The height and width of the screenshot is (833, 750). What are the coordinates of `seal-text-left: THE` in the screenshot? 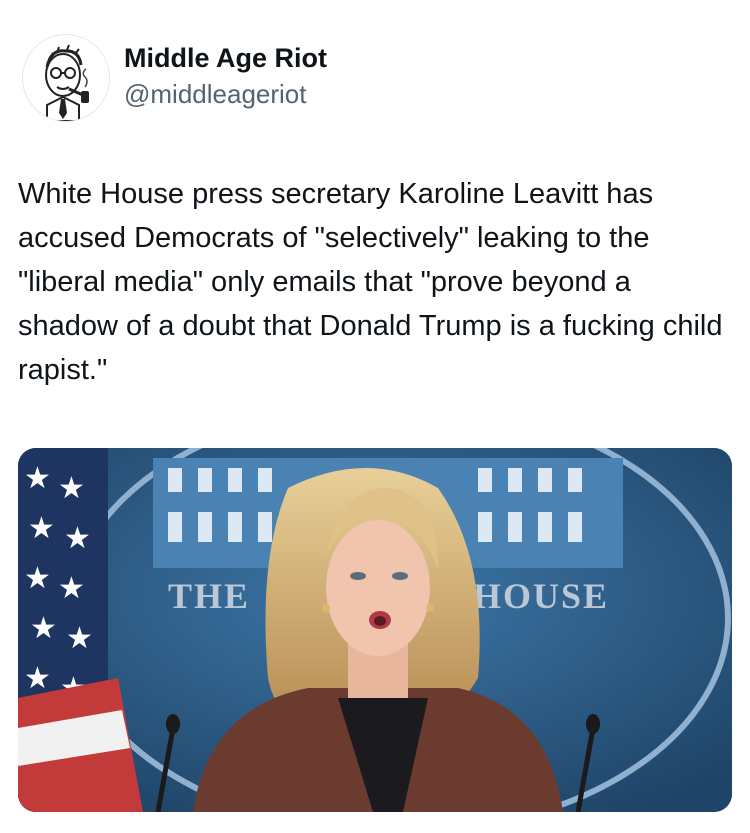 It's located at (209, 596).